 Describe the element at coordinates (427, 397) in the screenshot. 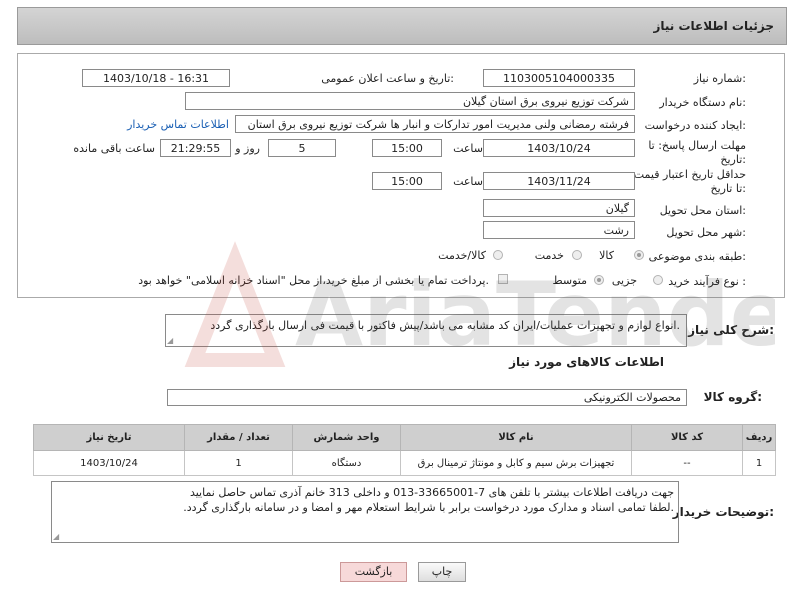

I see `goods-group-field: محصولات الکترونیکی` at that location.